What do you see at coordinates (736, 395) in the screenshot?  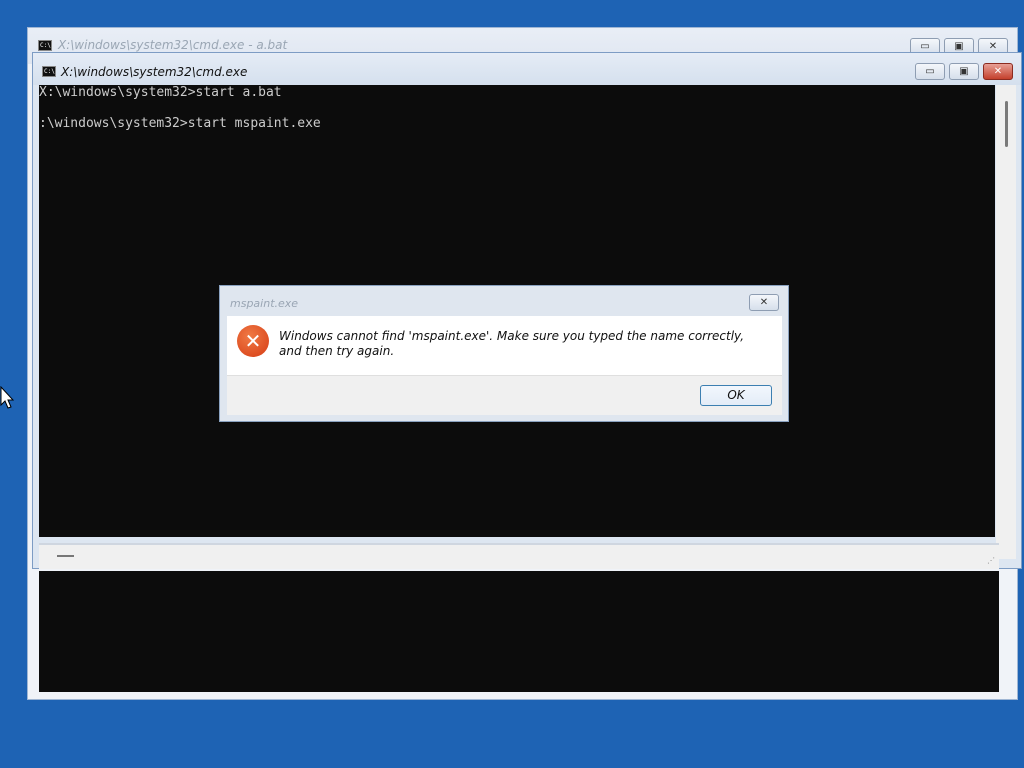 I see `ok-button: OK` at bounding box center [736, 395].